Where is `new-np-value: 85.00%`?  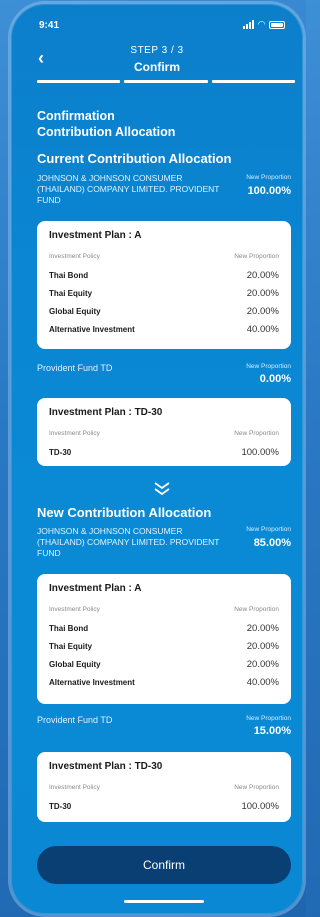
new-np-value: 85.00% is located at coordinates (272, 543).